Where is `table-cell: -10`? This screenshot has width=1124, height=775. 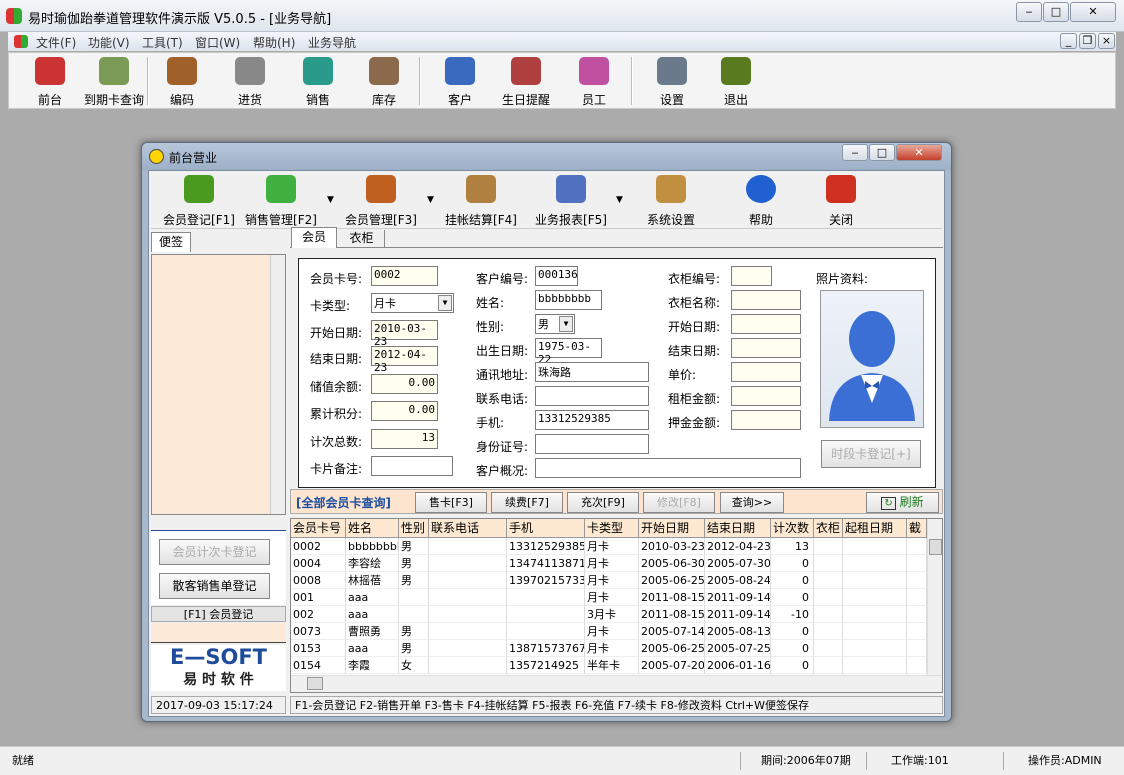
table-cell: -10 is located at coordinates (792, 614).